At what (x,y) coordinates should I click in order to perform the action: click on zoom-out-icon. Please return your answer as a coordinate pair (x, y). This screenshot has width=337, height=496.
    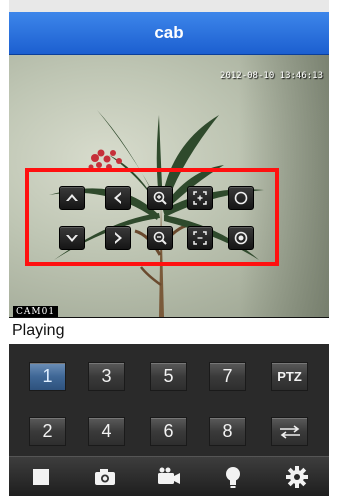
    Looking at the image, I should click on (160, 238).